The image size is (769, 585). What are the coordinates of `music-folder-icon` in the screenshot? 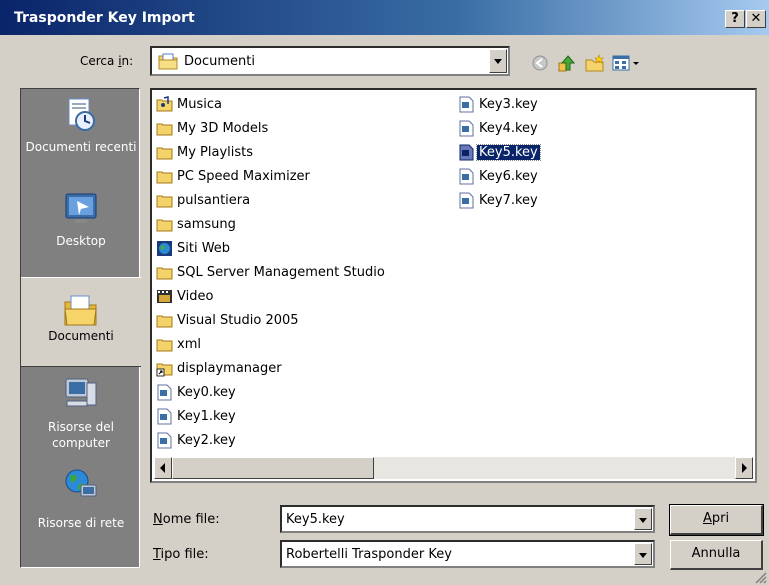 It's located at (164, 103).